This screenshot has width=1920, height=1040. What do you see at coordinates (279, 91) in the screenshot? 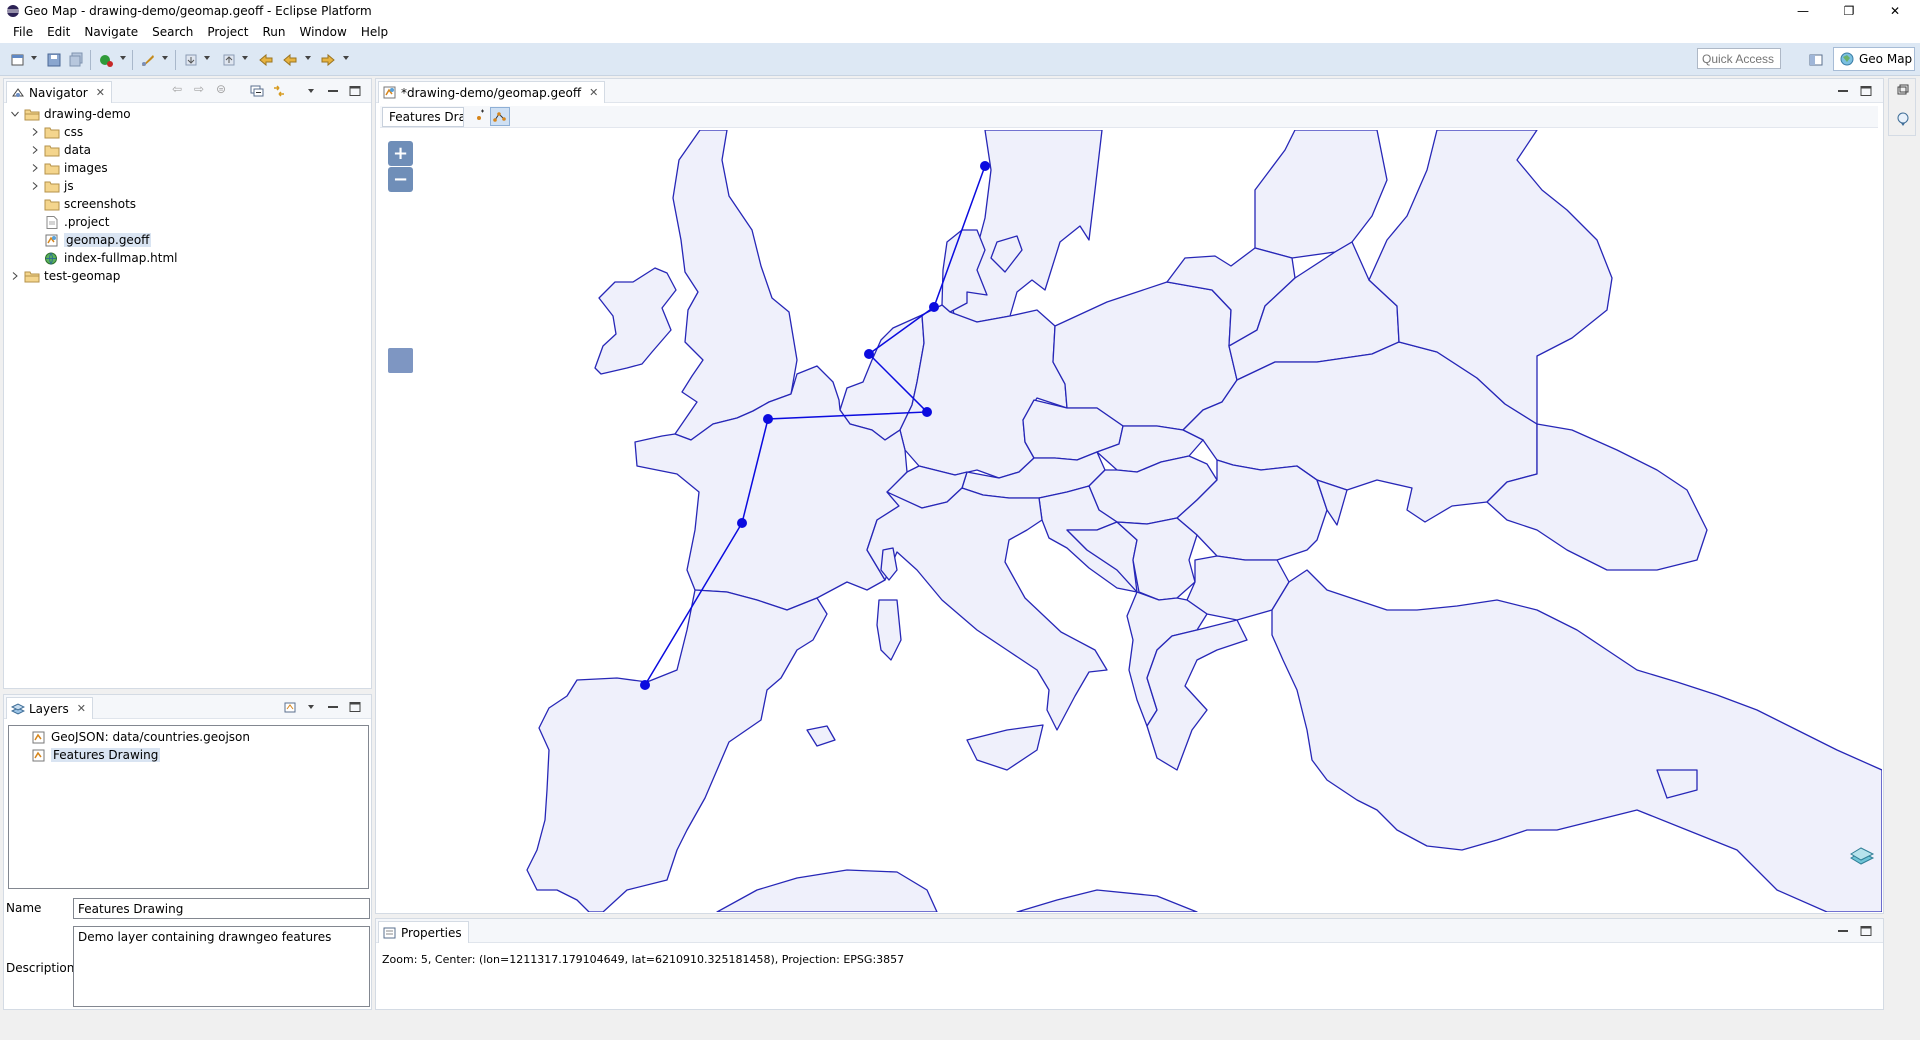
I see `link-with-editor-icon` at bounding box center [279, 91].